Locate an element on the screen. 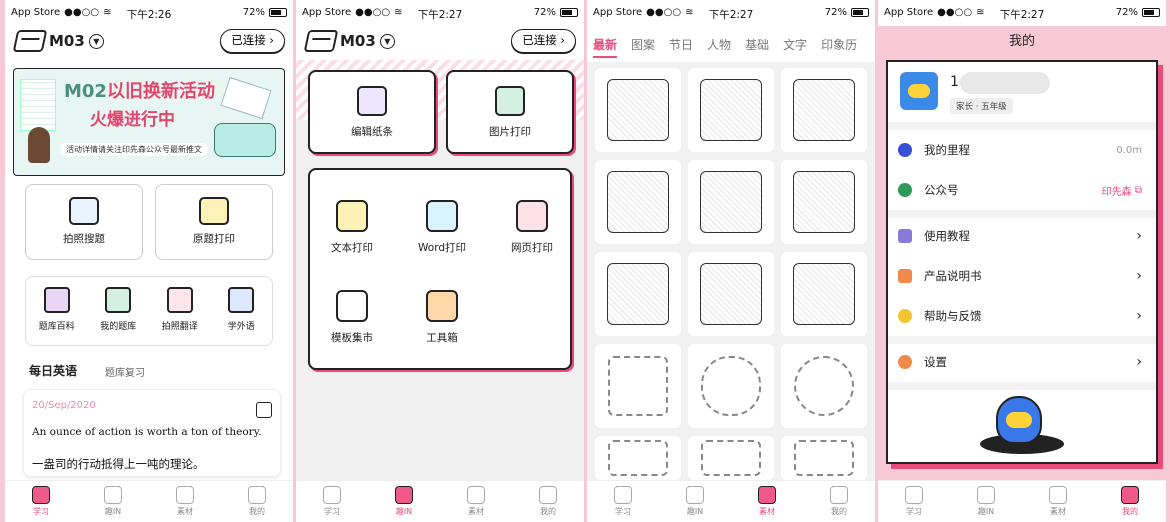 The image size is (1170, 522). category-tab-basic: 基础 is located at coordinates (757, 47).